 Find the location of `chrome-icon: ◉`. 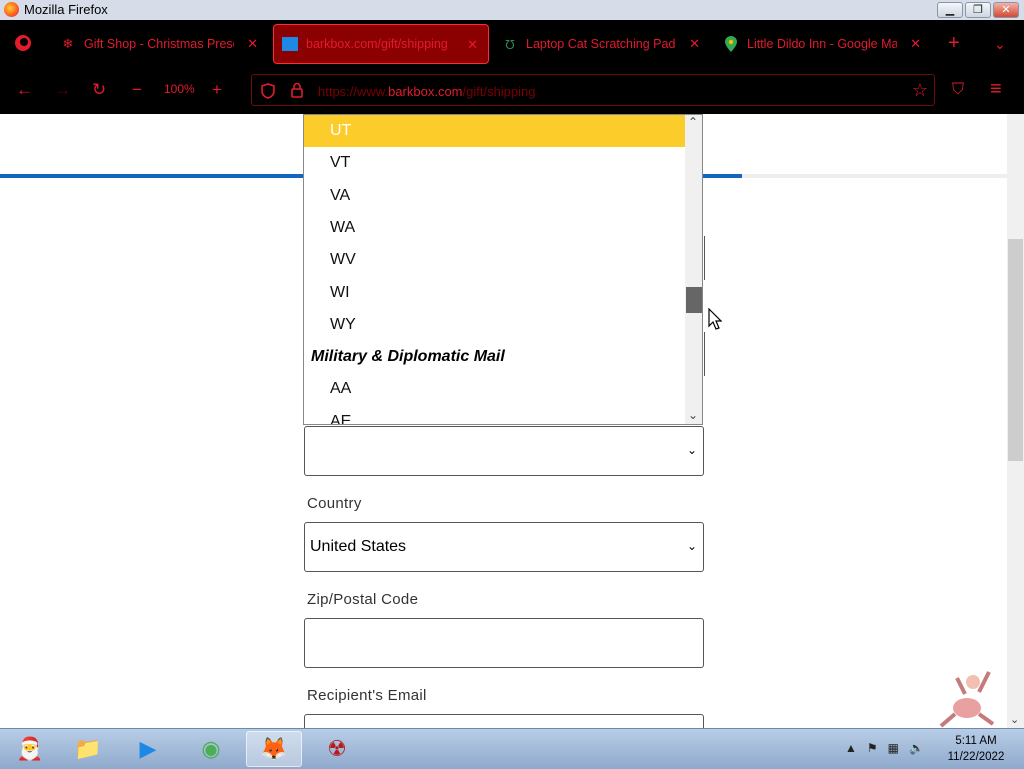

chrome-icon: ◉ is located at coordinates (211, 749).